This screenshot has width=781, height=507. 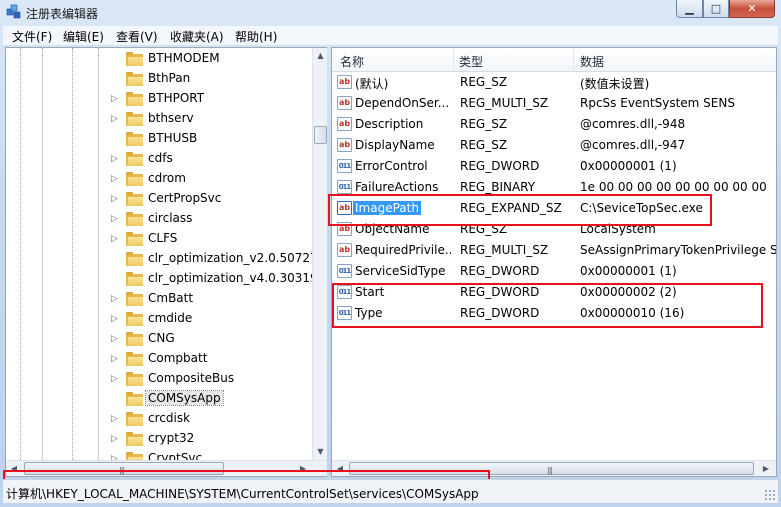 What do you see at coordinates (159, 99) in the screenshot?
I see `tree-item: ▷ BTHPORT` at bounding box center [159, 99].